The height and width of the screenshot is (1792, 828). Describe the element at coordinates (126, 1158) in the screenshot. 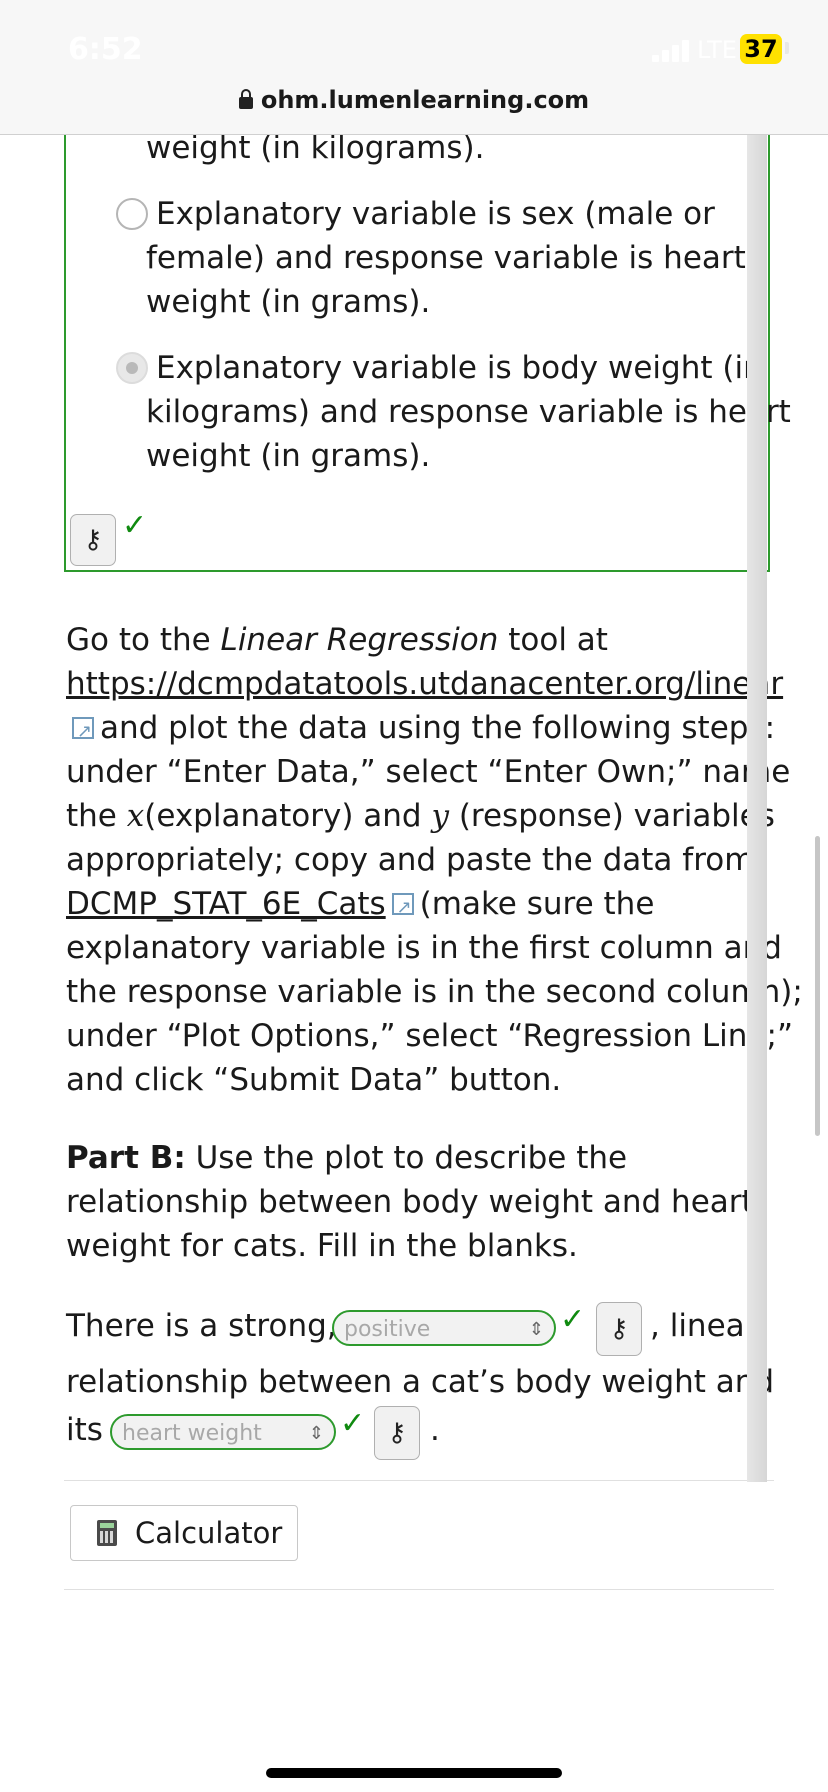

I see `part-b-label: Part B:` at that location.